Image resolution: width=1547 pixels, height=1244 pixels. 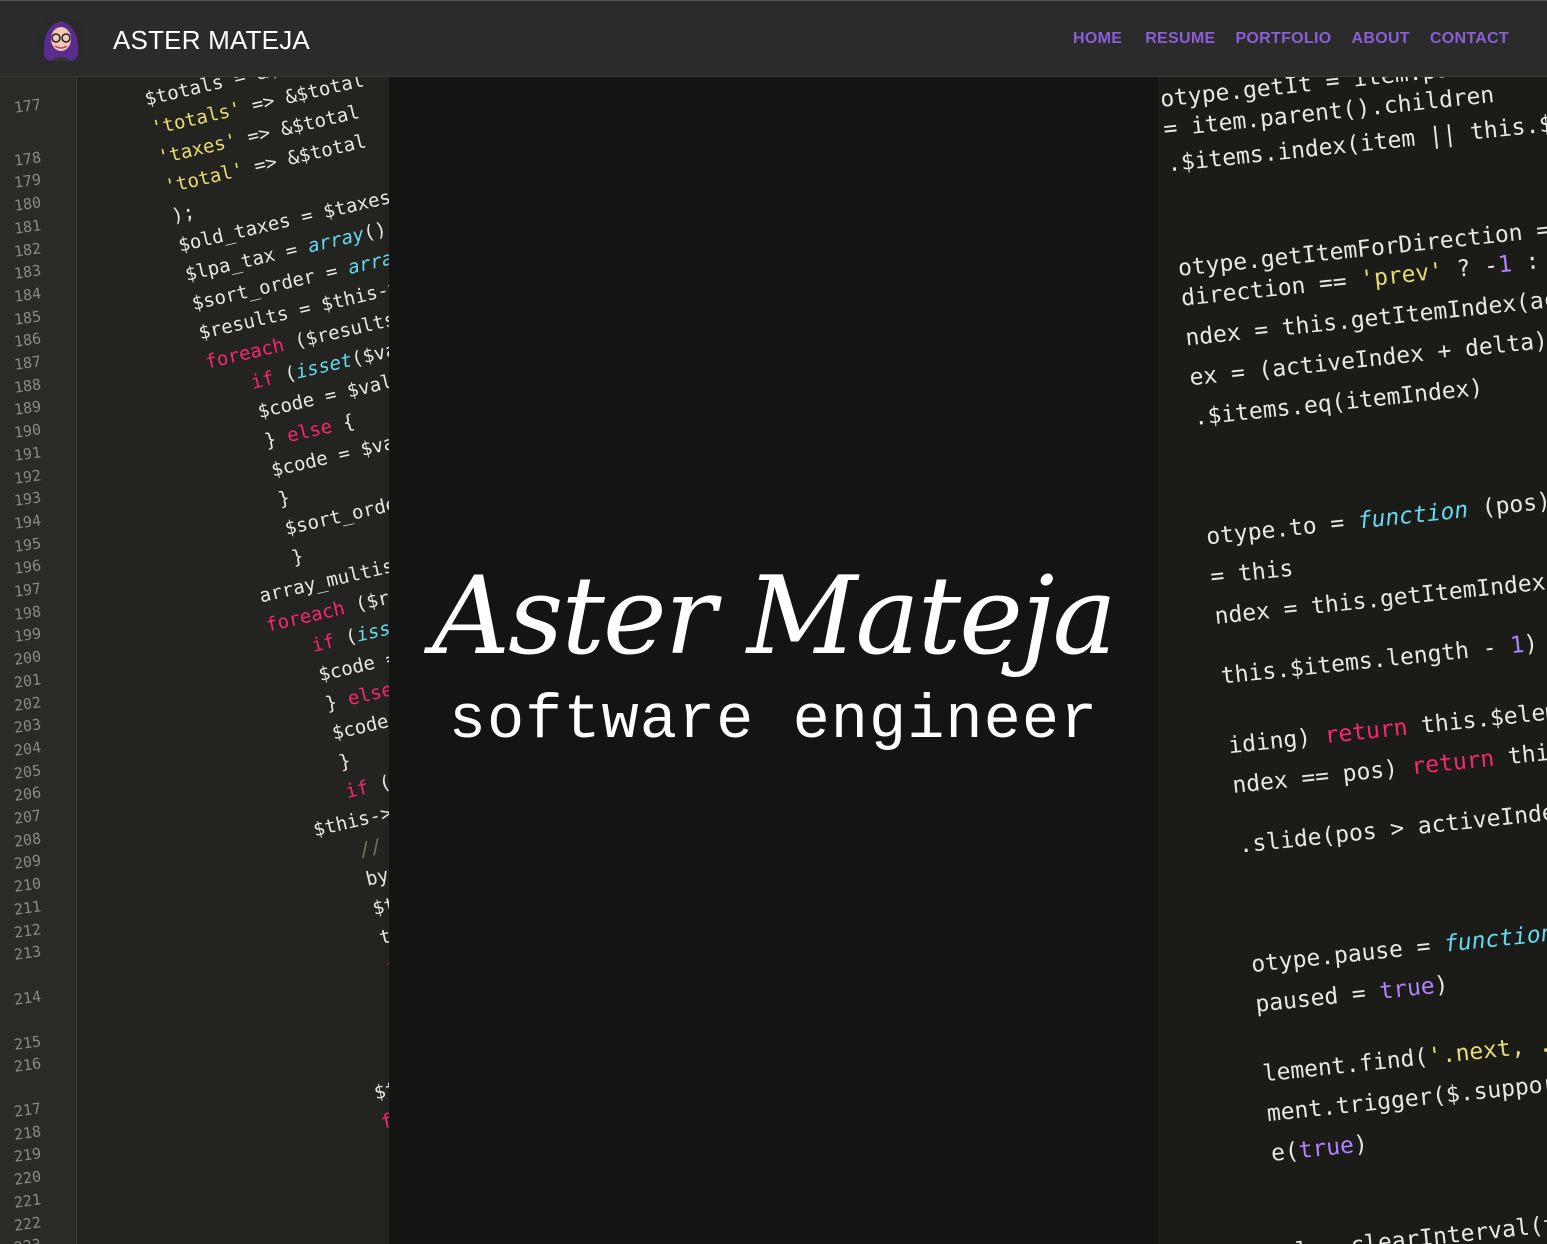 I want to click on nav-contact: CONTACT, so click(x=1469, y=39).